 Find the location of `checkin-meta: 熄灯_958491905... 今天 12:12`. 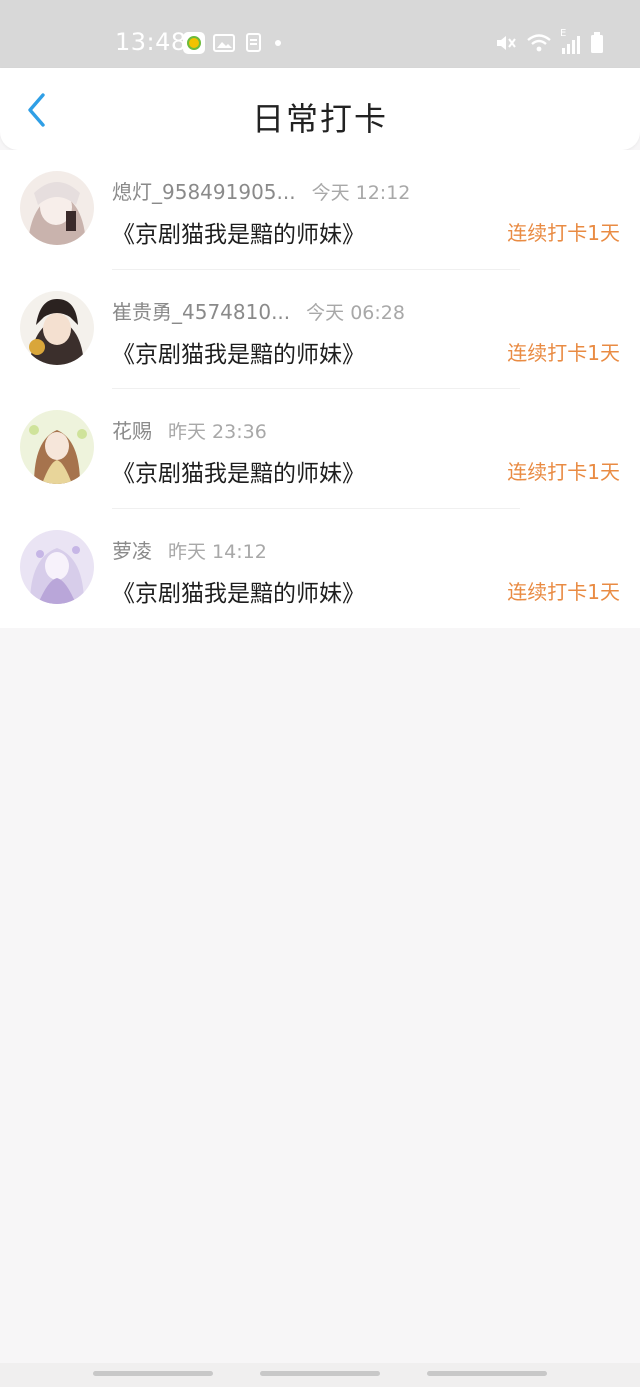

checkin-meta: 熄灯_958491905... 今天 12:12 is located at coordinates (261, 190).